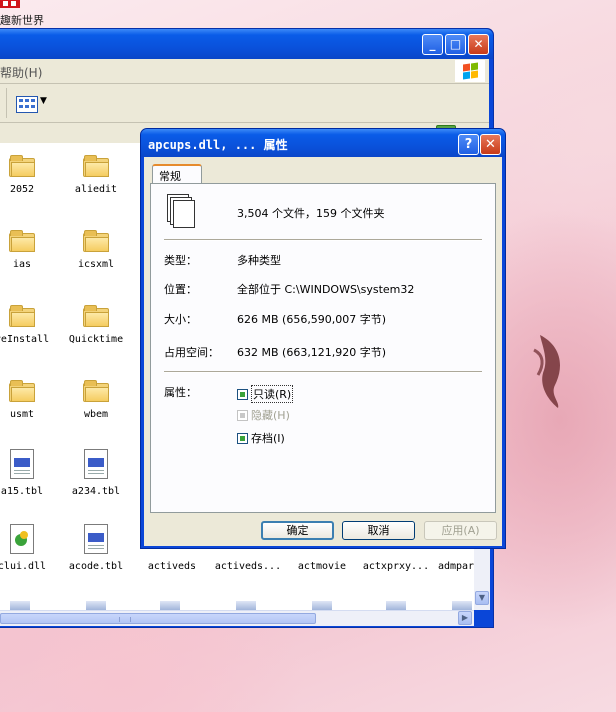 This screenshot has height=712, width=616. I want to click on file-item: usmt, so click(30, 400).